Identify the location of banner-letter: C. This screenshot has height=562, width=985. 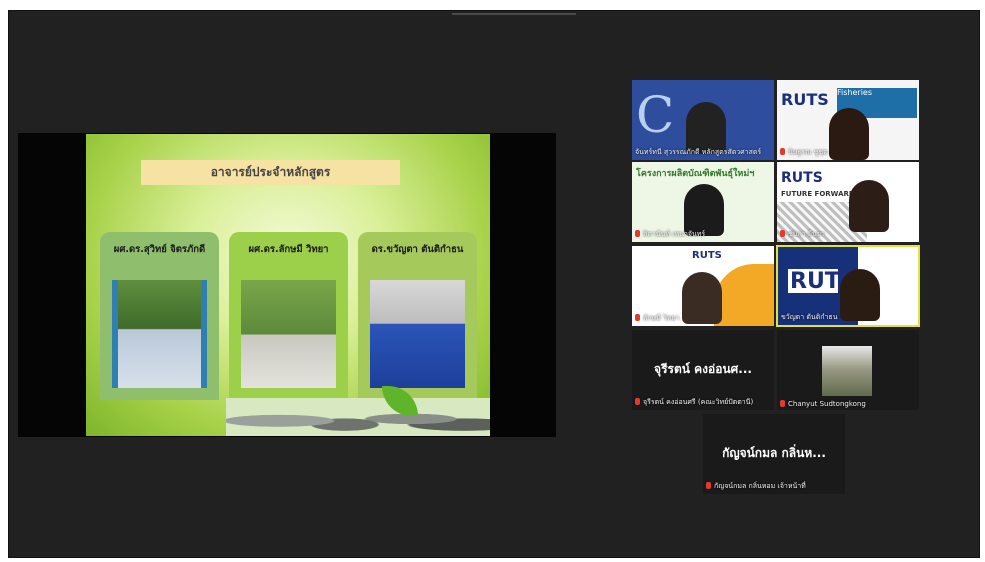
(655, 115).